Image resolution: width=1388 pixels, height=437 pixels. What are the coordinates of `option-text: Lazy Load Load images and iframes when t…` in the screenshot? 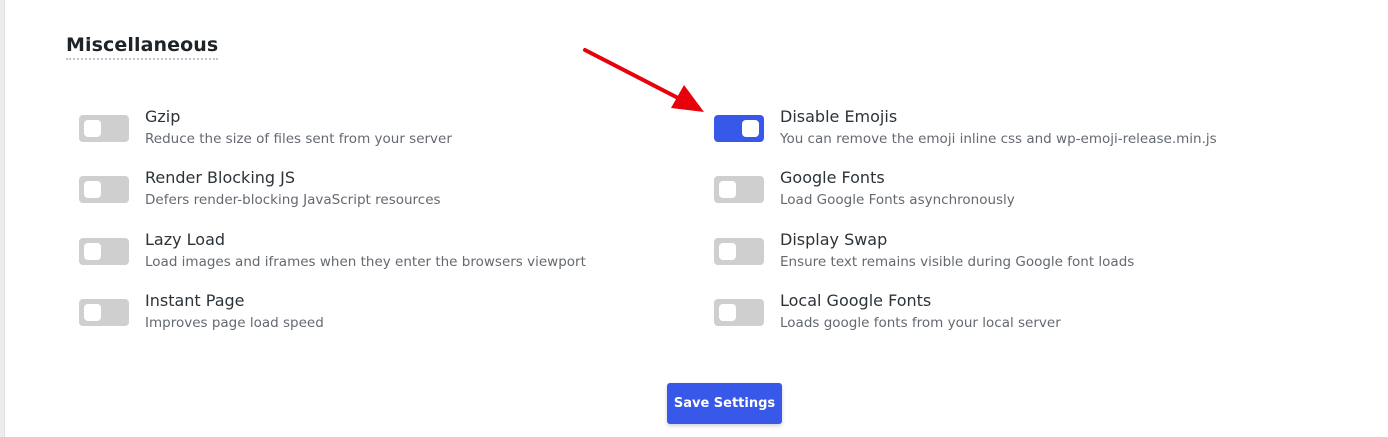 It's located at (365, 250).